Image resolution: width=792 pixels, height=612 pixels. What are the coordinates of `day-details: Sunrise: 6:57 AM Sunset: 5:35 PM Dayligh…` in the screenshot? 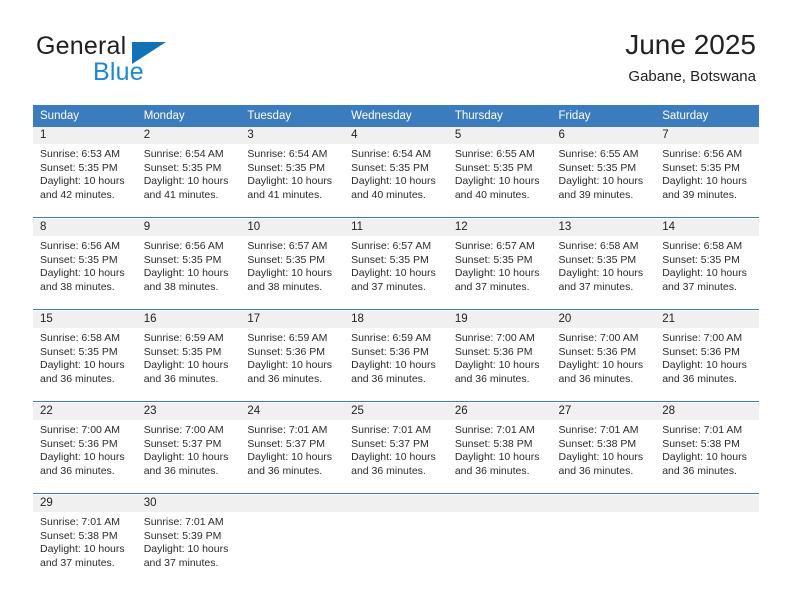 It's located at (396, 265).